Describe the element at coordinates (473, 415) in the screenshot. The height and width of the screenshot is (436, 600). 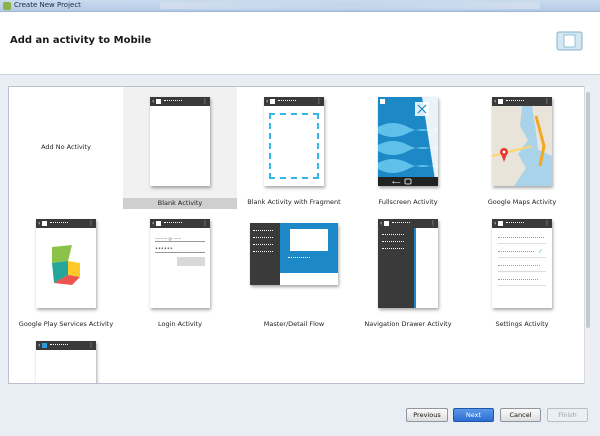
I see `next-button: Next` at that location.